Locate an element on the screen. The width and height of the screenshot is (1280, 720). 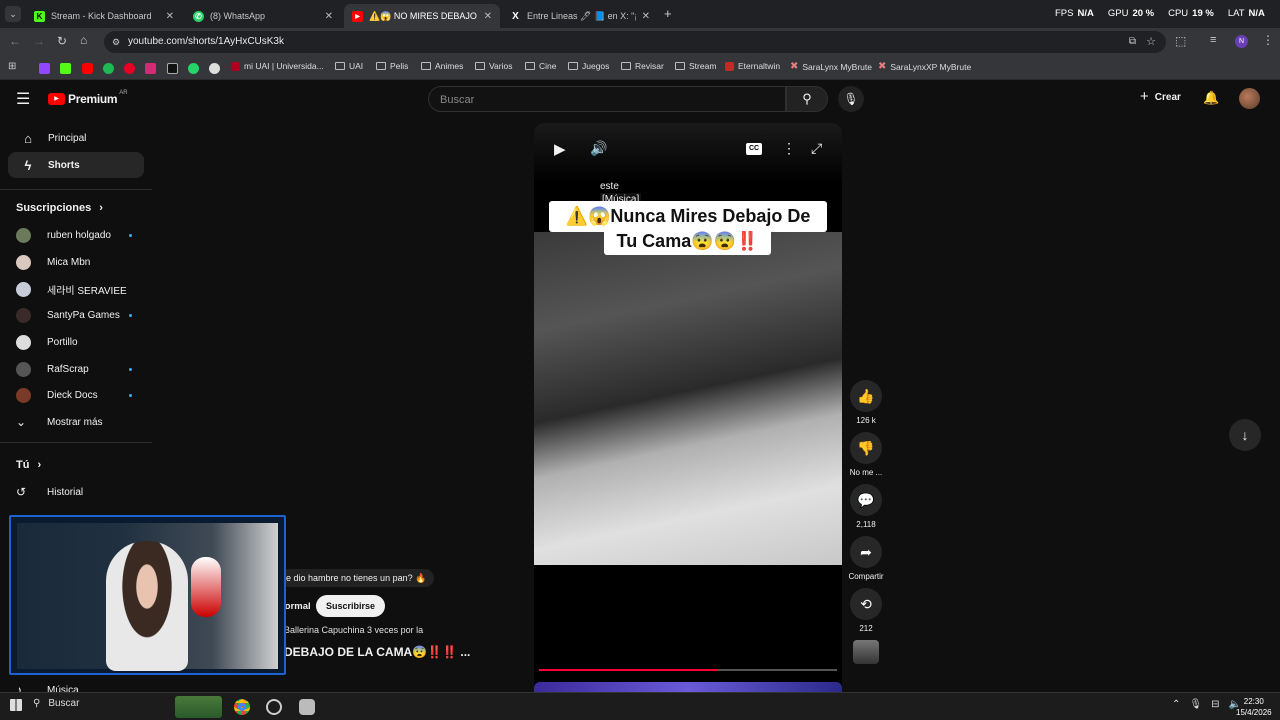
clock: 22:30 15/4/2026 is located at coordinates (1254, 707).